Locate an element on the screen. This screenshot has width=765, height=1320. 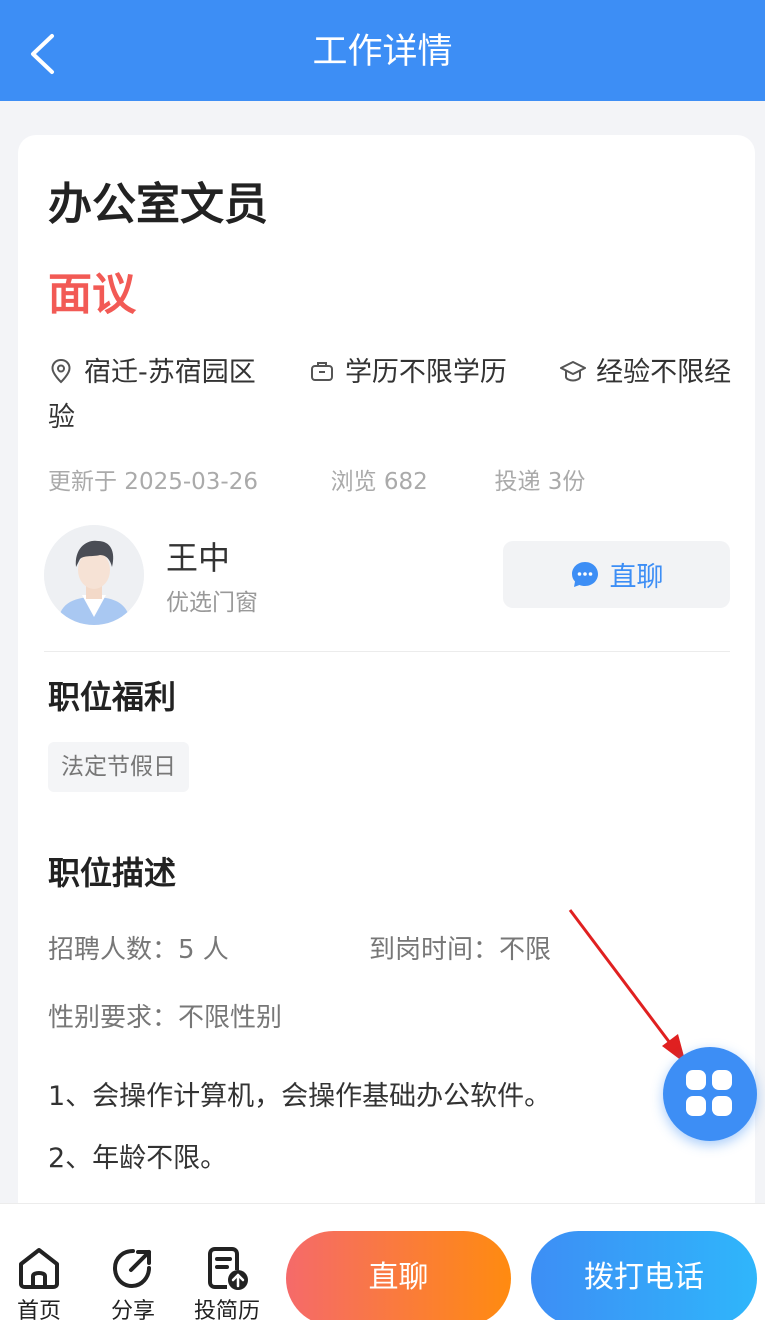
home-button: 首页 is located at coordinates (41, 1282).